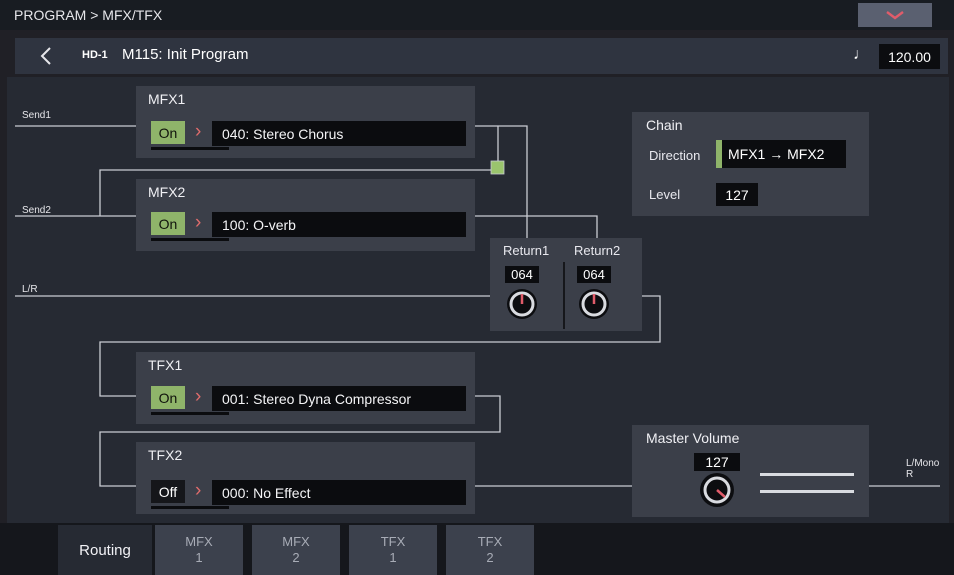 Image resolution: width=954 pixels, height=575 pixels. What do you see at coordinates (393, 557) in the screenshot?
I see `tab-tfx1-line2: 1` at bounding box center [393, 557].